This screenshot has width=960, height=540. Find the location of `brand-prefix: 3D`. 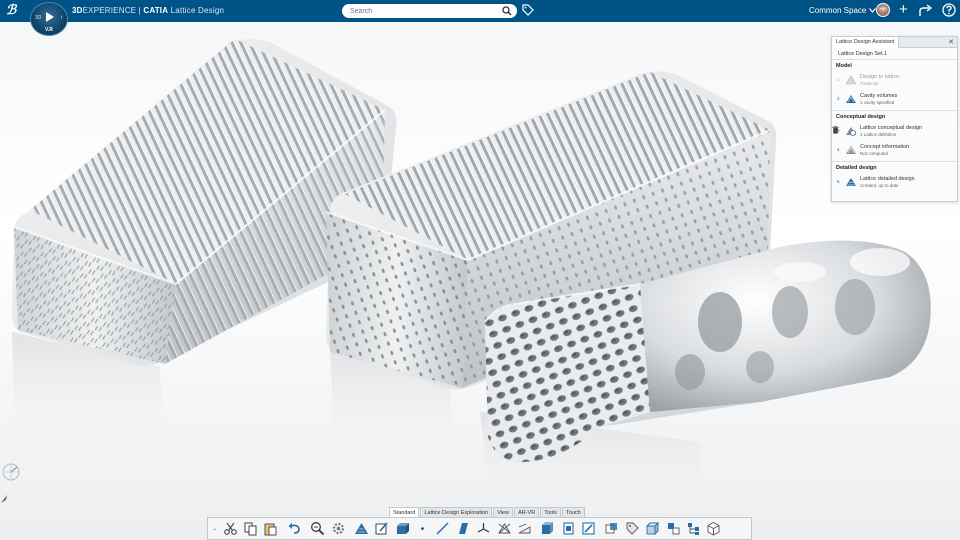

brand-prefix: 3D is located at coordinates (77, 10).